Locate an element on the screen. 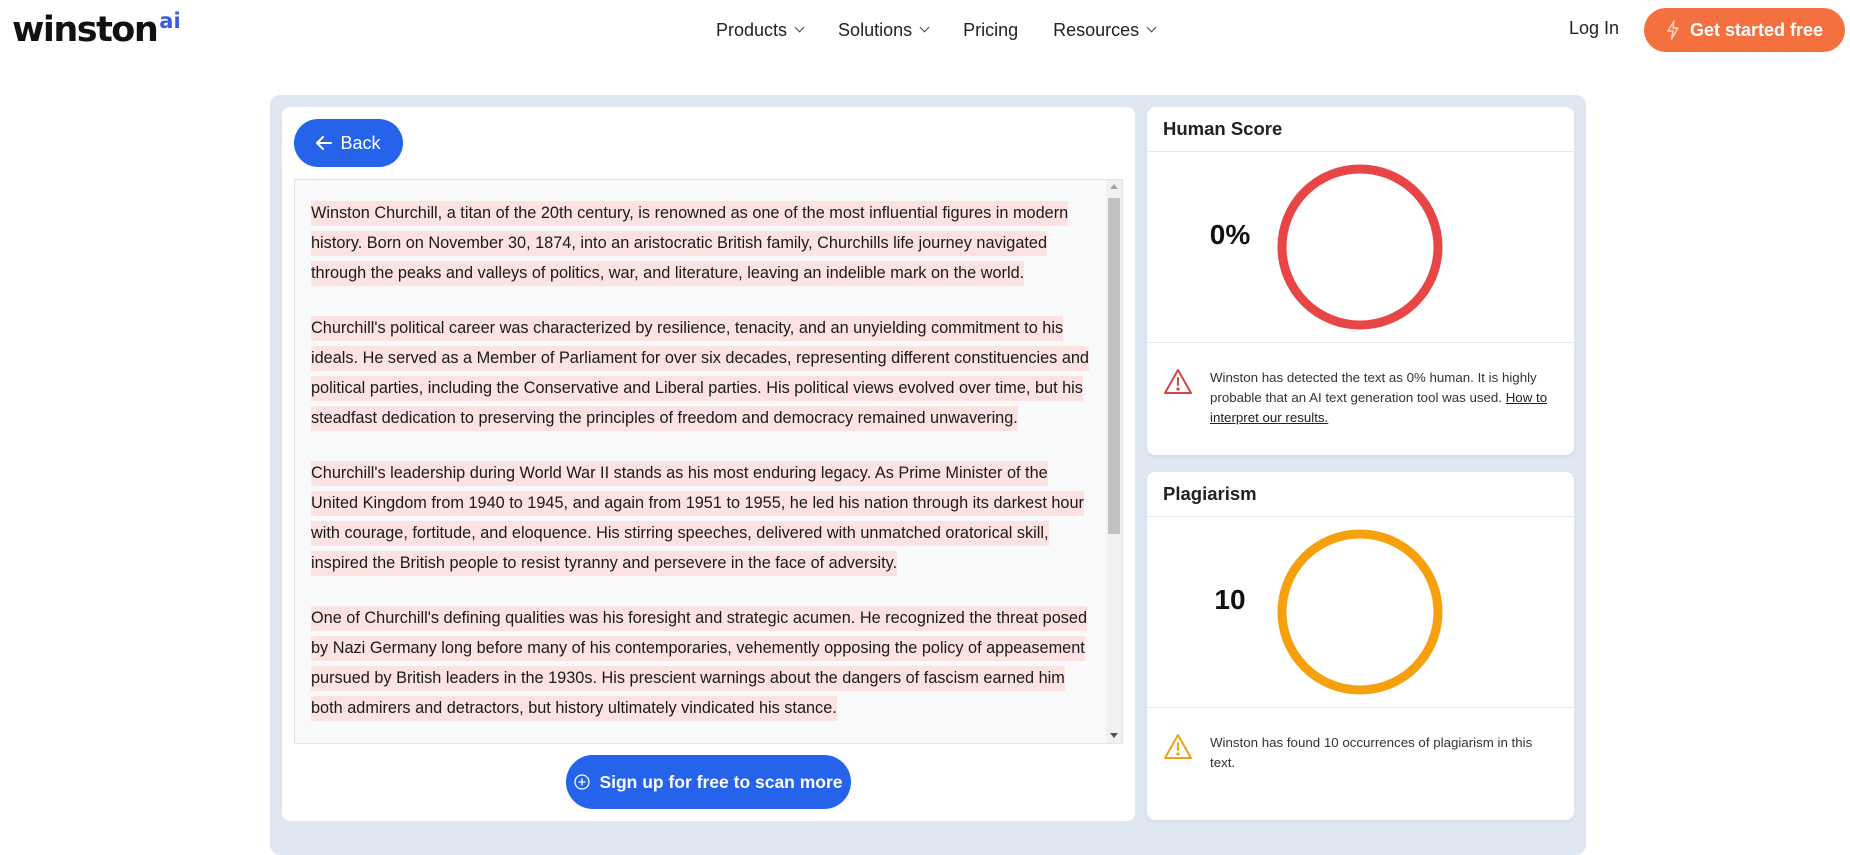  nav-solutions: Solutions is located at coordinates (884, 30).